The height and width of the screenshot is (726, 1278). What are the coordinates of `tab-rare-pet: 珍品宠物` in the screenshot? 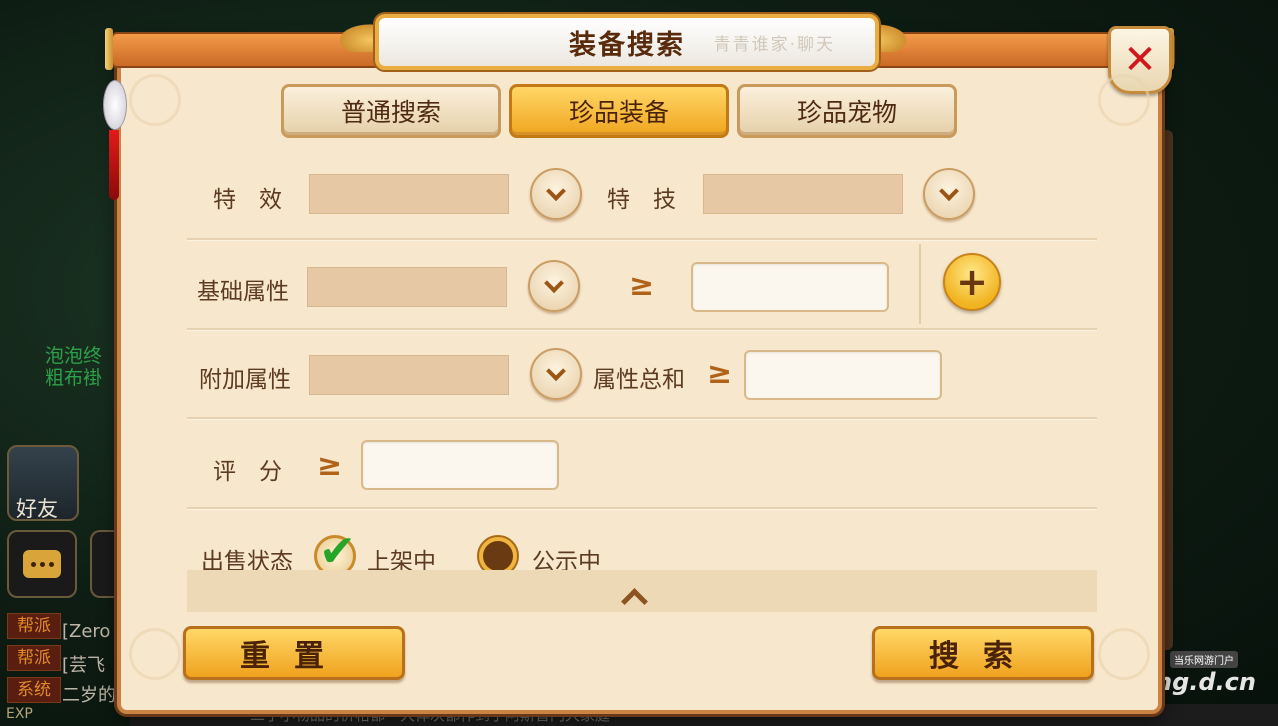 It's located at (847, 111).